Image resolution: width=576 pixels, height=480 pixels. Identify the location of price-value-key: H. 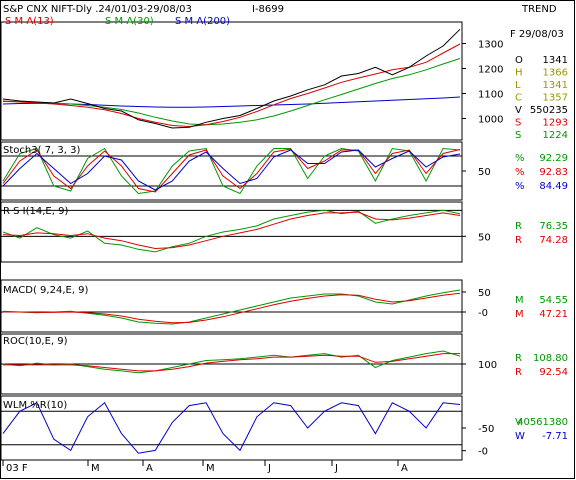
(519, 73).